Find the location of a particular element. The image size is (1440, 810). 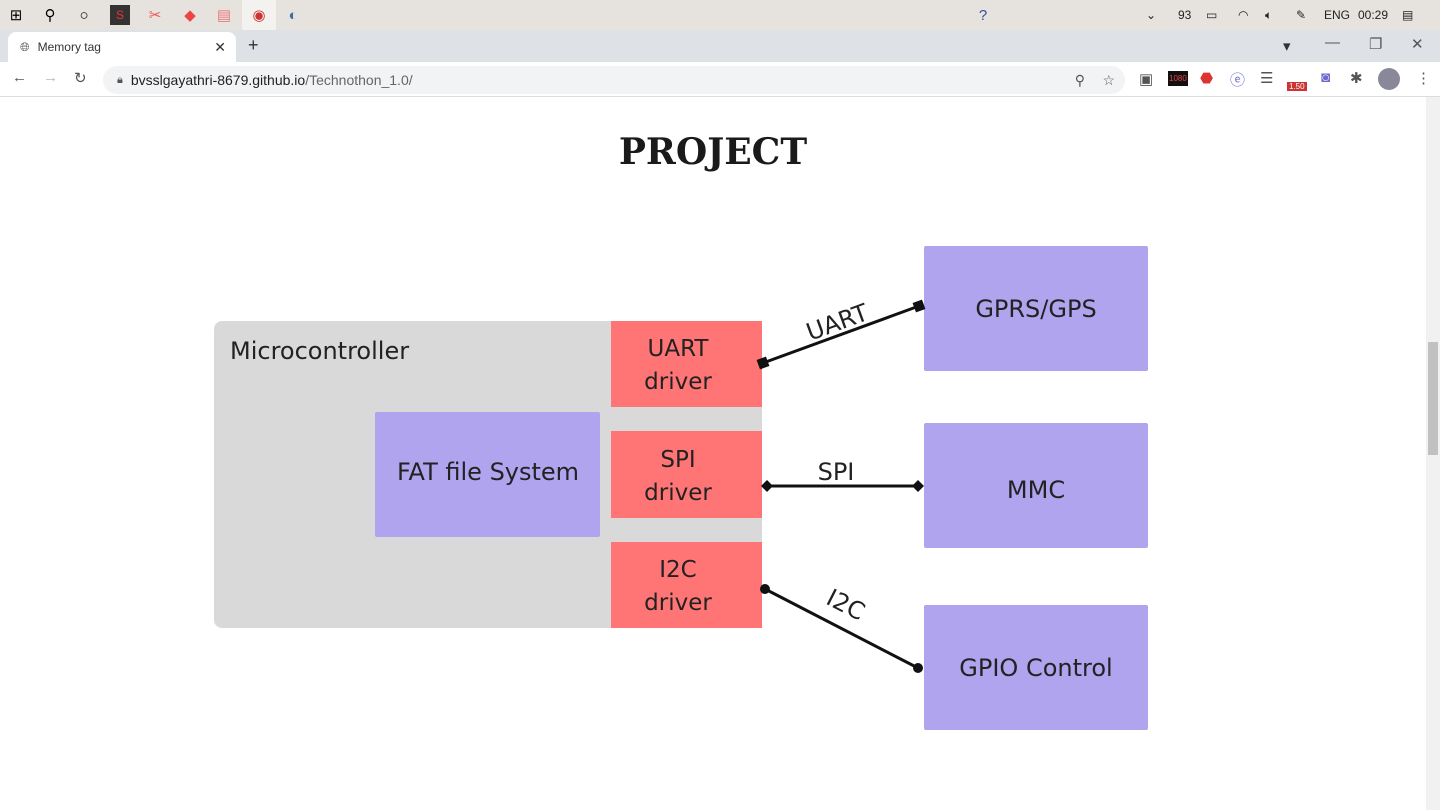

globe-icon: 🌐︎ is located at coordinates (25, 46).